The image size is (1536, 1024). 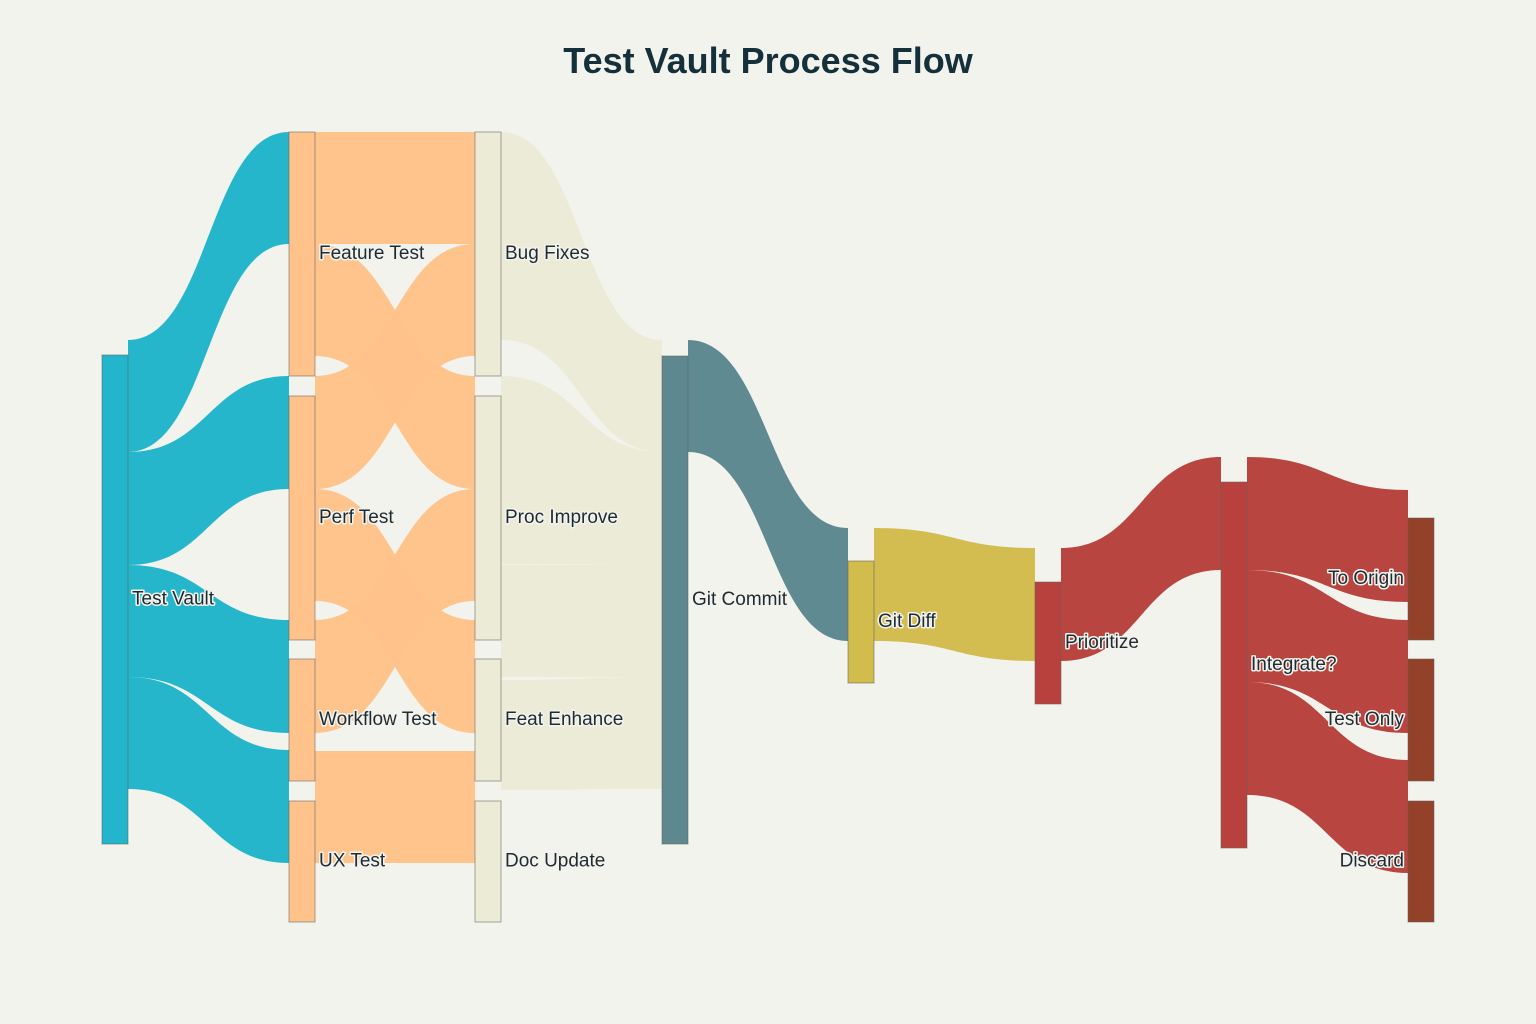 I want to click on node-test-only, so click(x=1421, y=720).